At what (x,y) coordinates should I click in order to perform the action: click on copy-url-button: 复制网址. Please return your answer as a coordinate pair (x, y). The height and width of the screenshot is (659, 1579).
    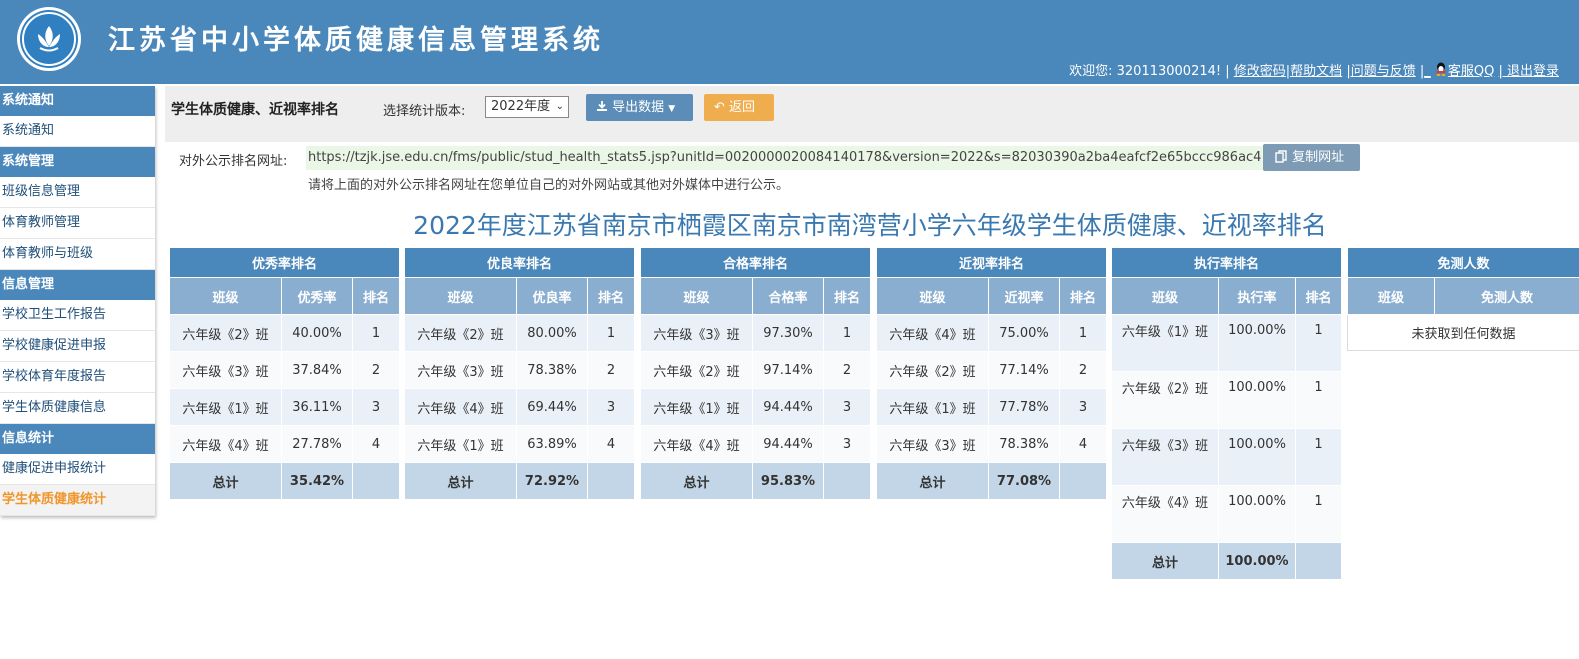
    Looking at the image, I should click on (1311, 157).